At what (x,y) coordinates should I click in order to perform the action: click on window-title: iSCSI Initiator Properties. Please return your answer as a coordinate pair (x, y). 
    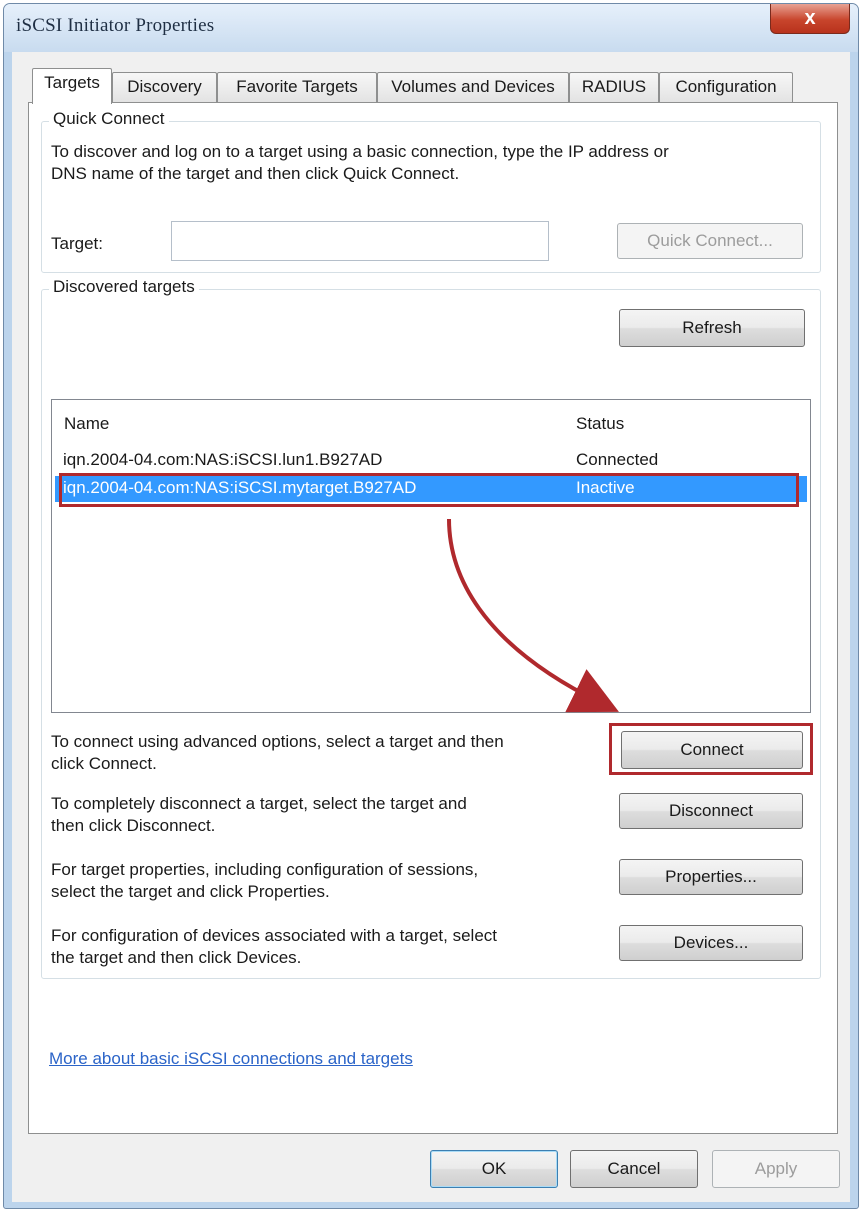
    Looking at the image, I should click on (115, 25).